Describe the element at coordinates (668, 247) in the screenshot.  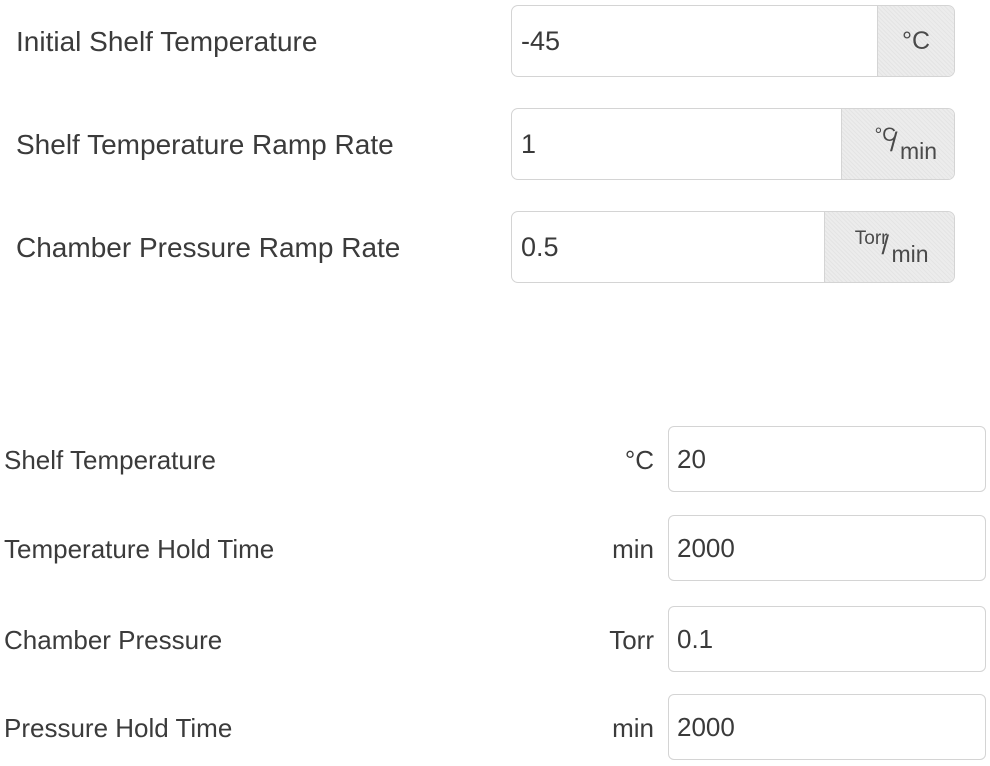
I see `chamber-pressure-ramp-rate-input` at that location.